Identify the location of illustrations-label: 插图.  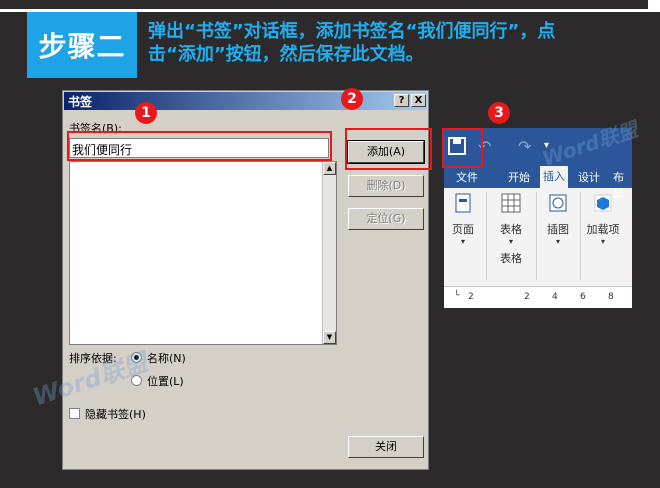
(558, 229).